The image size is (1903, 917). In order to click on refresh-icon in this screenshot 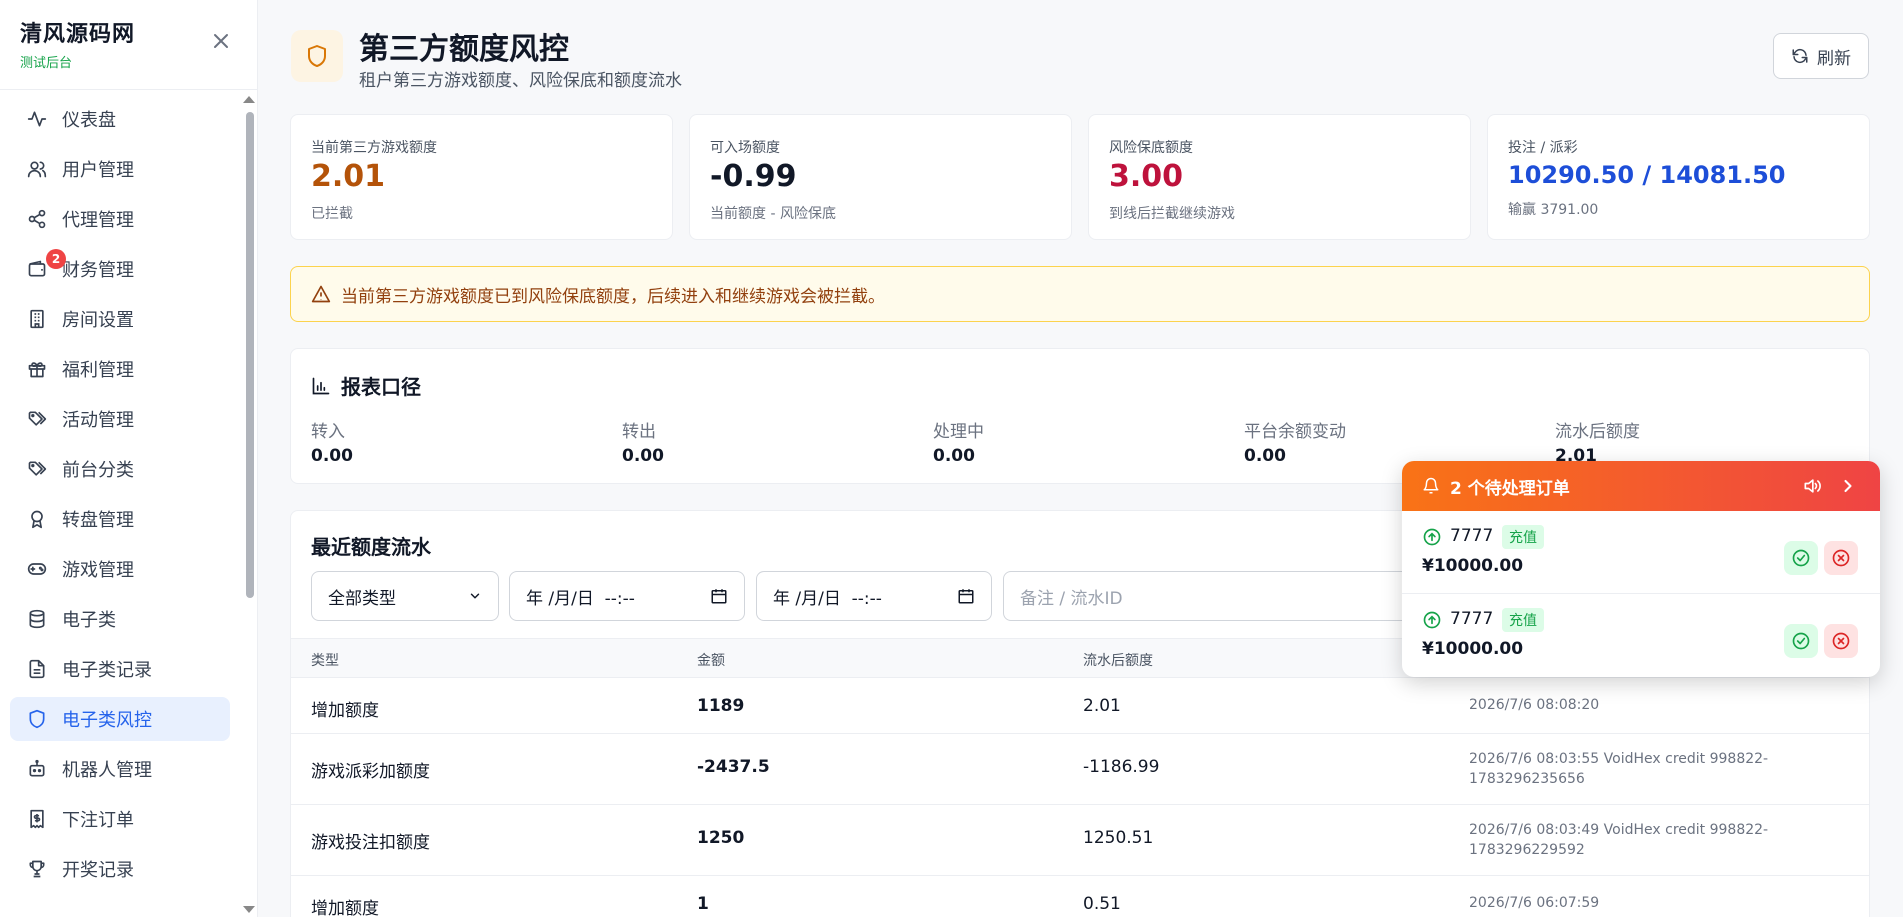, I will do `click(1800, 56)`.